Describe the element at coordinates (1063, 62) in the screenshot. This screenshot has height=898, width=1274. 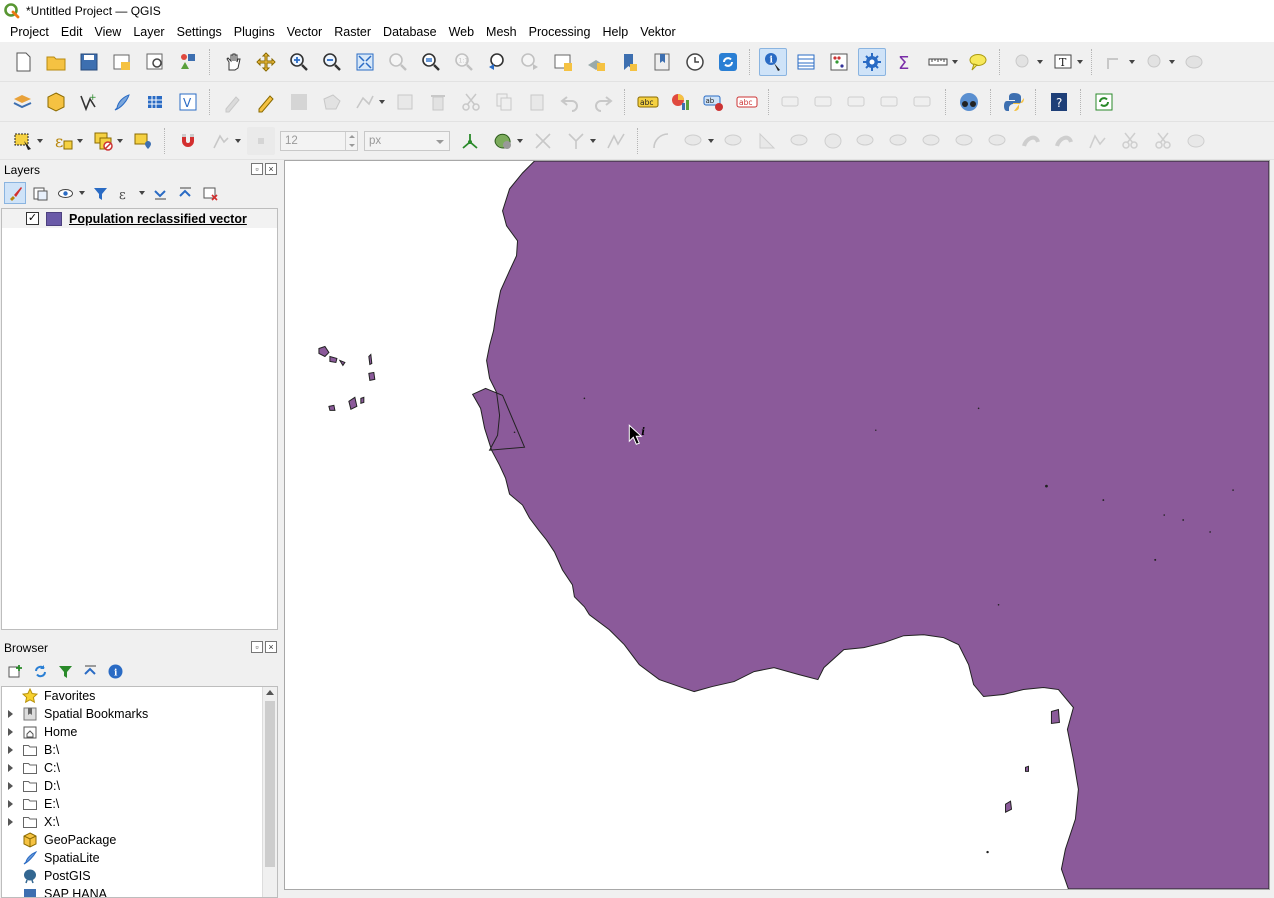
I see `text-annotation-button: T` at that location.